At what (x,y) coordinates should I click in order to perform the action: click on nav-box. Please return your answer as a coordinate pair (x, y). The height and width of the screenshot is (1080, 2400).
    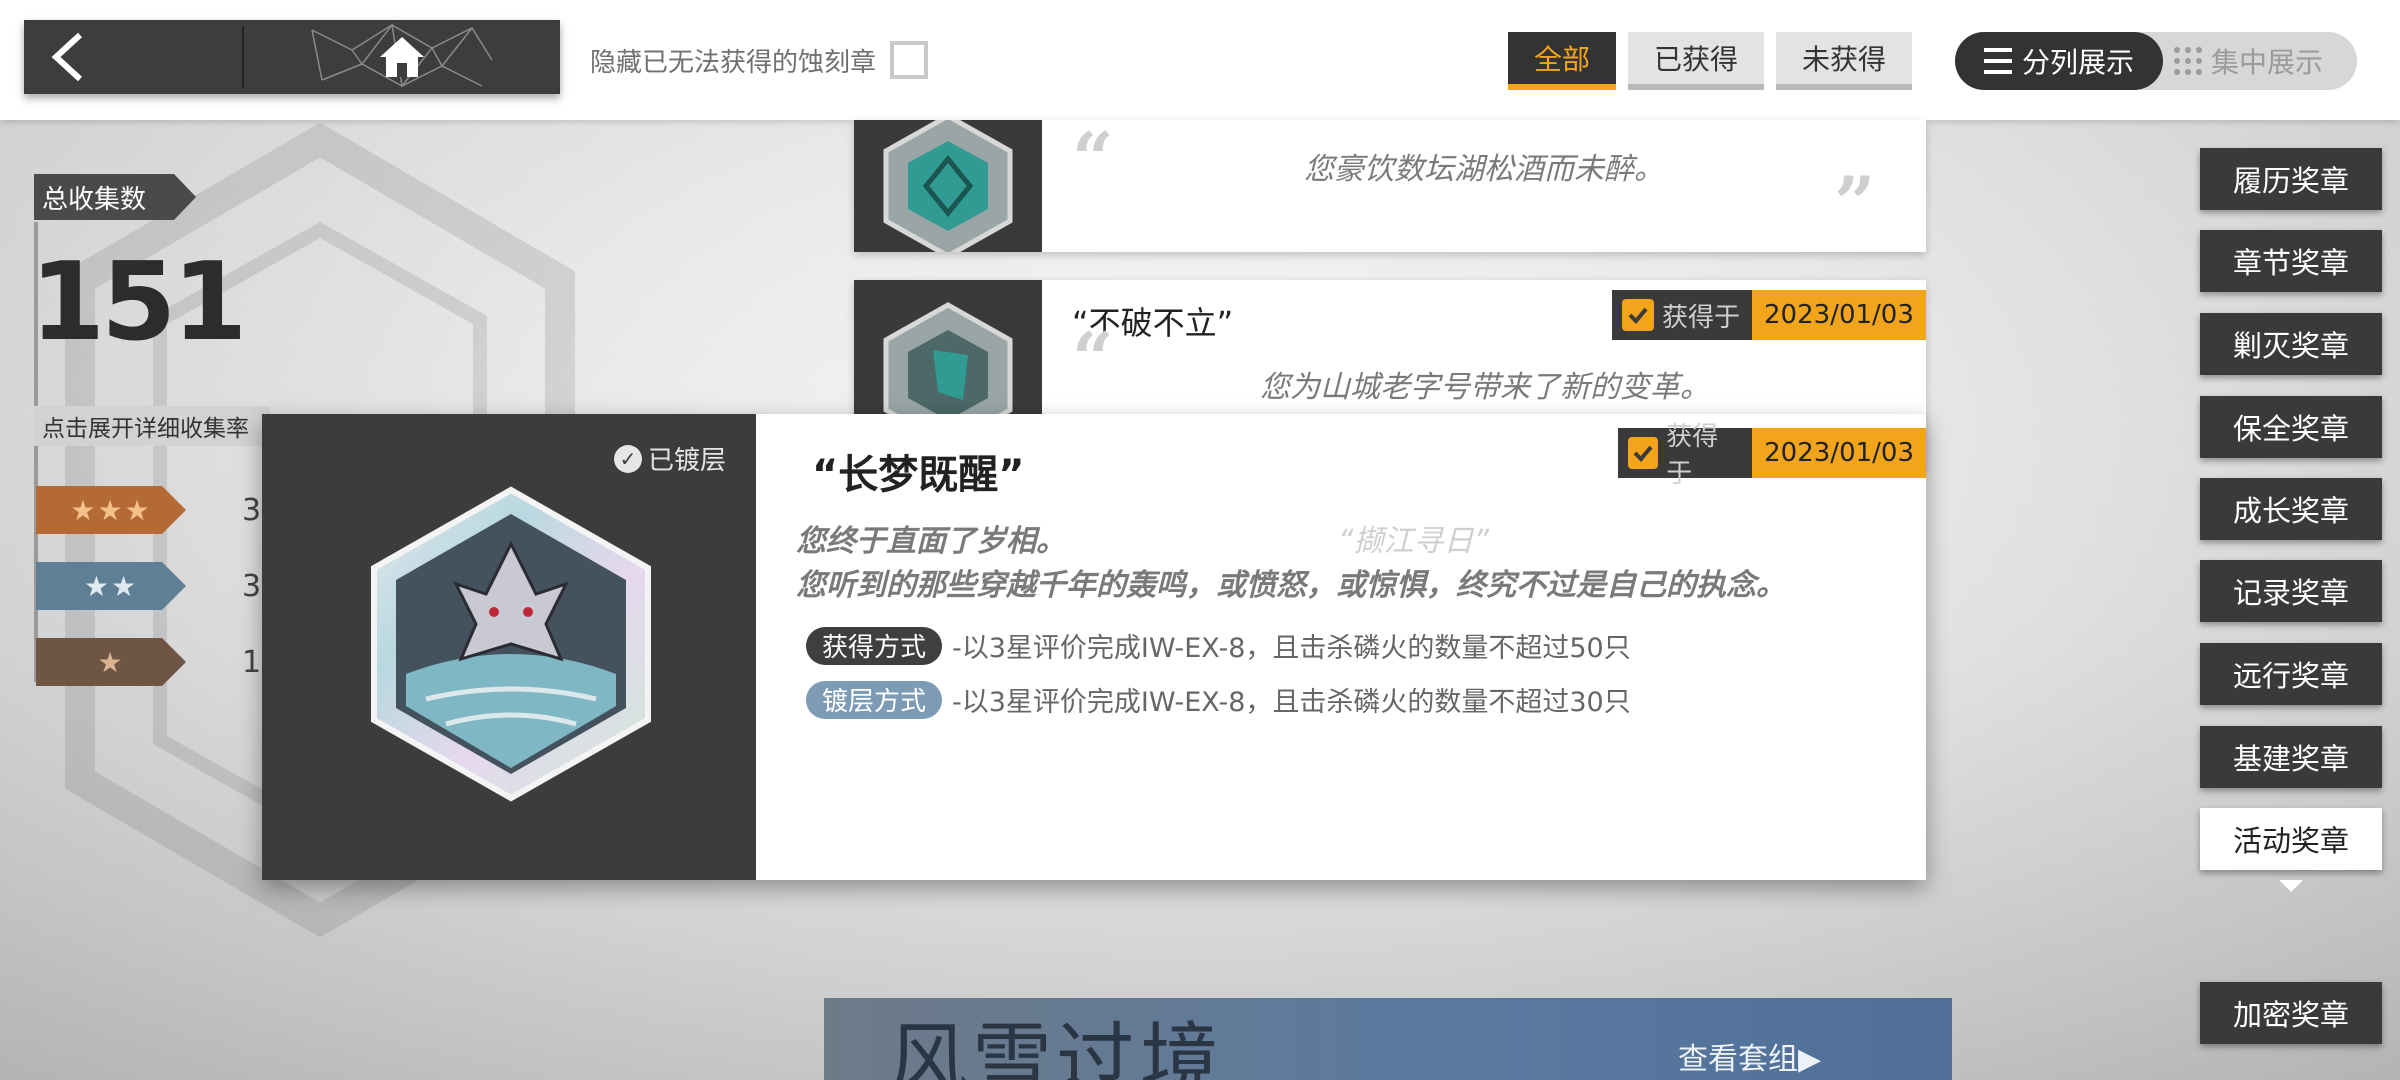
    Looking at the image, I should click on (292, 57).